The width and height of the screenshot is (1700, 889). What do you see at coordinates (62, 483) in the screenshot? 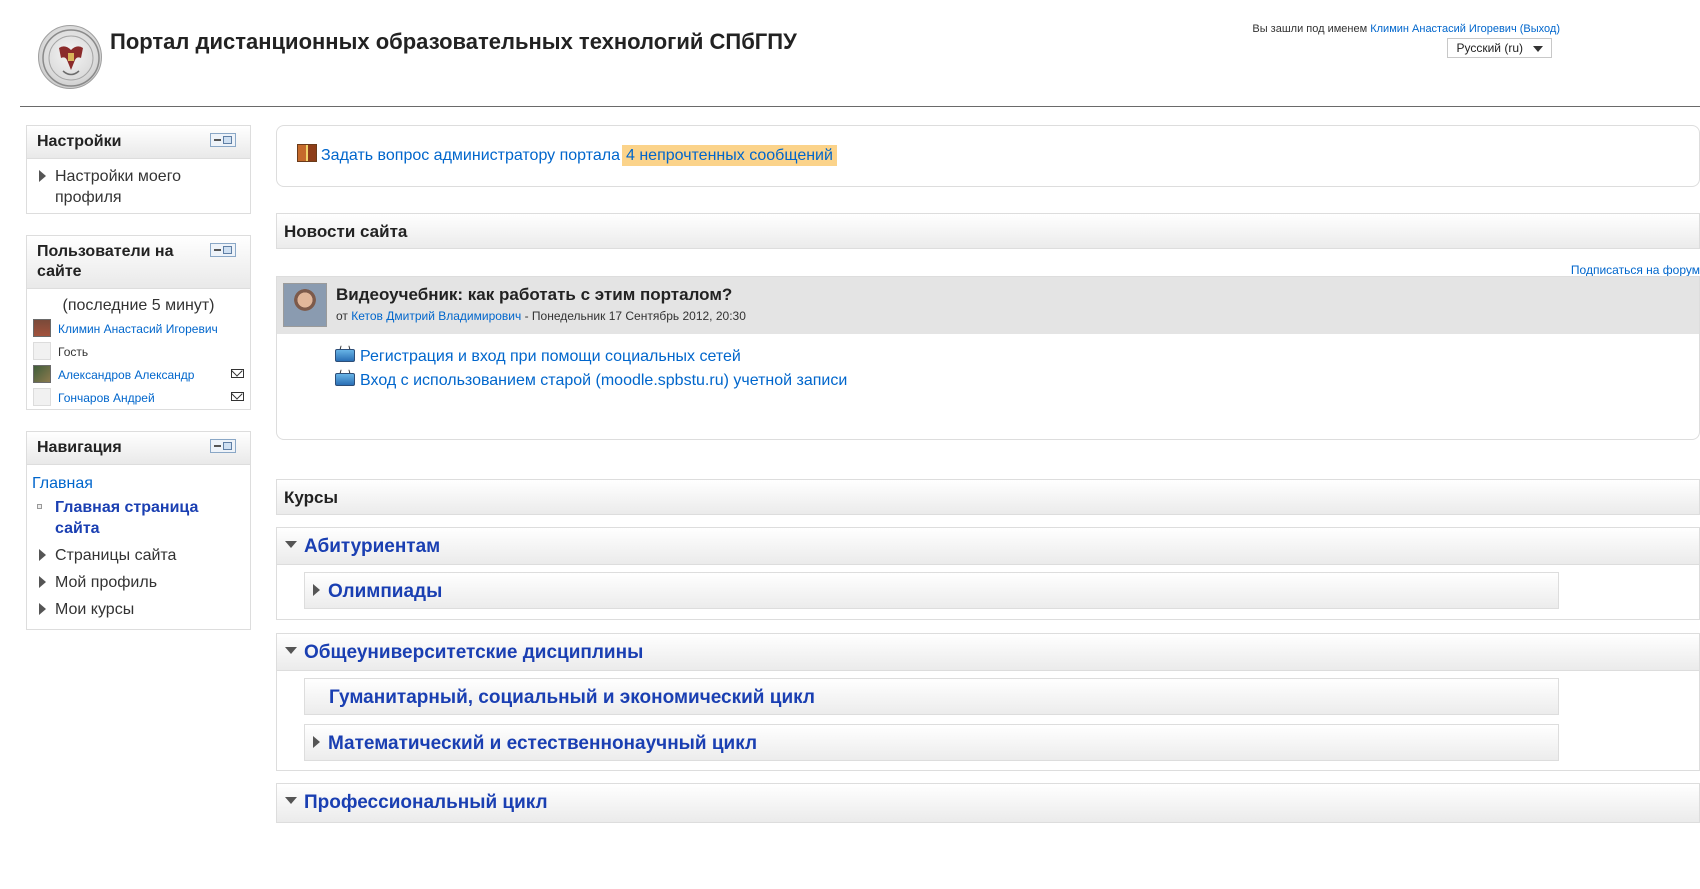
I see `nav-home-link: Главная` at bounding box center [62, 483].